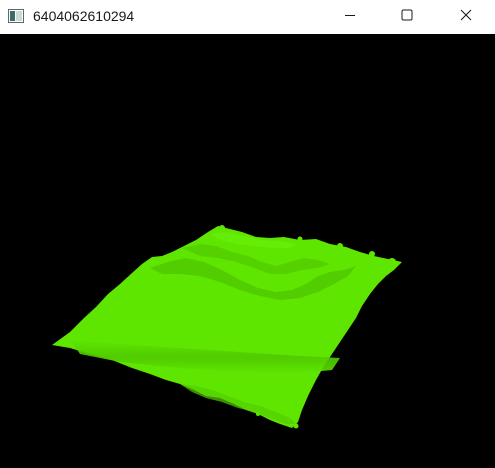  I want to click on maximize-button, so click(407, 17).